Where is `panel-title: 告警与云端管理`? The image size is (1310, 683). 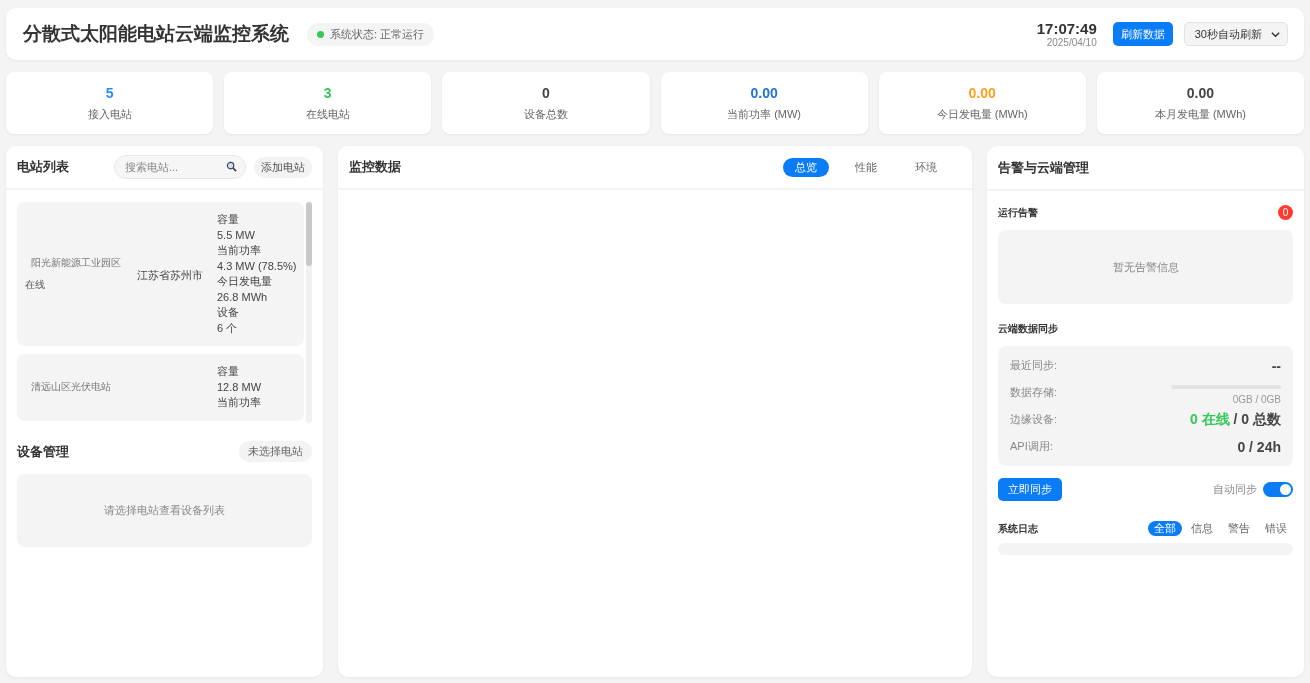 panel-title: 告警与云端管理 is located at coordinates (1043, 167).